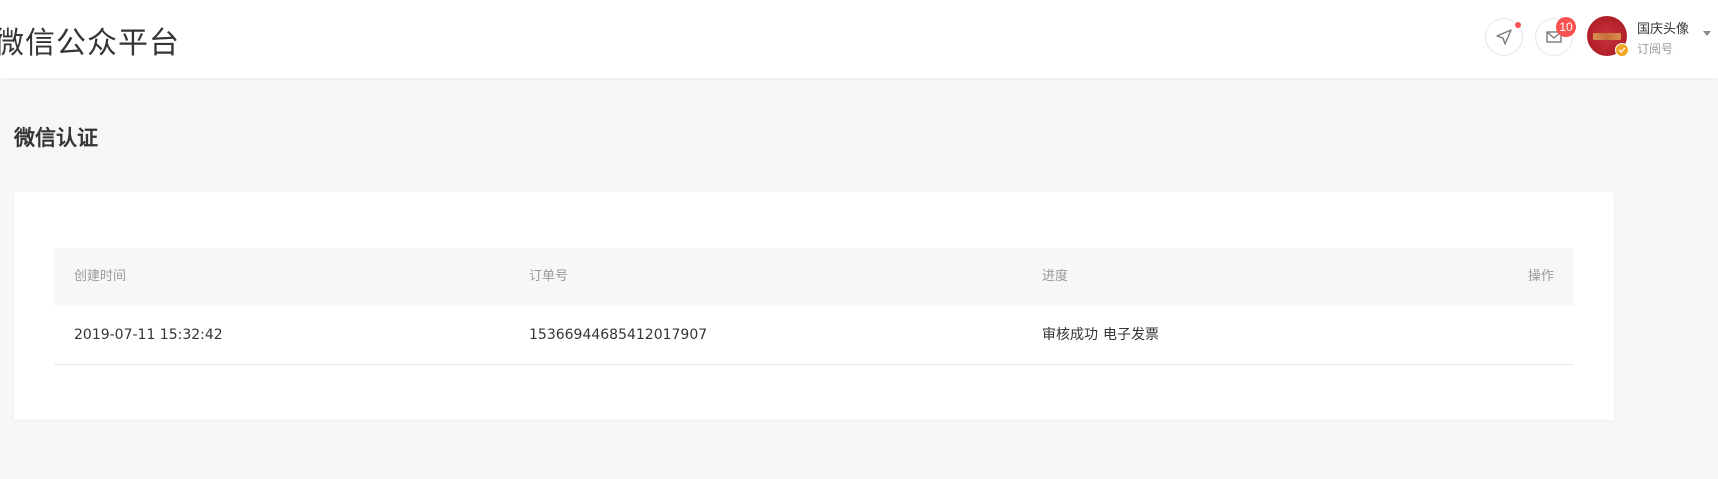 This screenshot has height=479, width=1718. Describe the element at coordinates (549, 276) in the screenshot. I see `column-header-order-no: 订单号` at that location.